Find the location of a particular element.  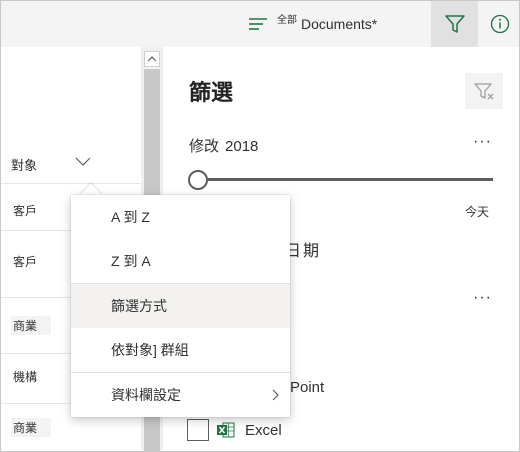

menu-item-label: 資料欄設定 is located at coordinates (146, 395).